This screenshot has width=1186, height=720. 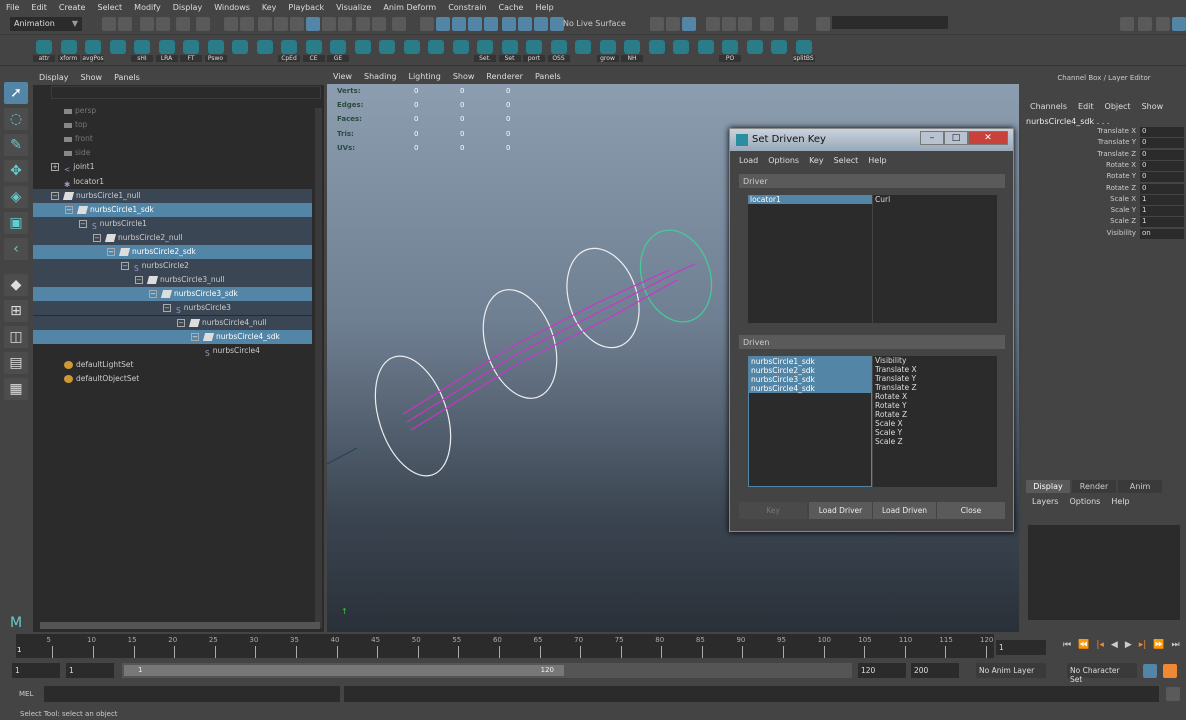 What do you see at coordinates (485, 52) in the screenshot?
I see `shelf-button-set: Set.` at bounding box center [485, 52].